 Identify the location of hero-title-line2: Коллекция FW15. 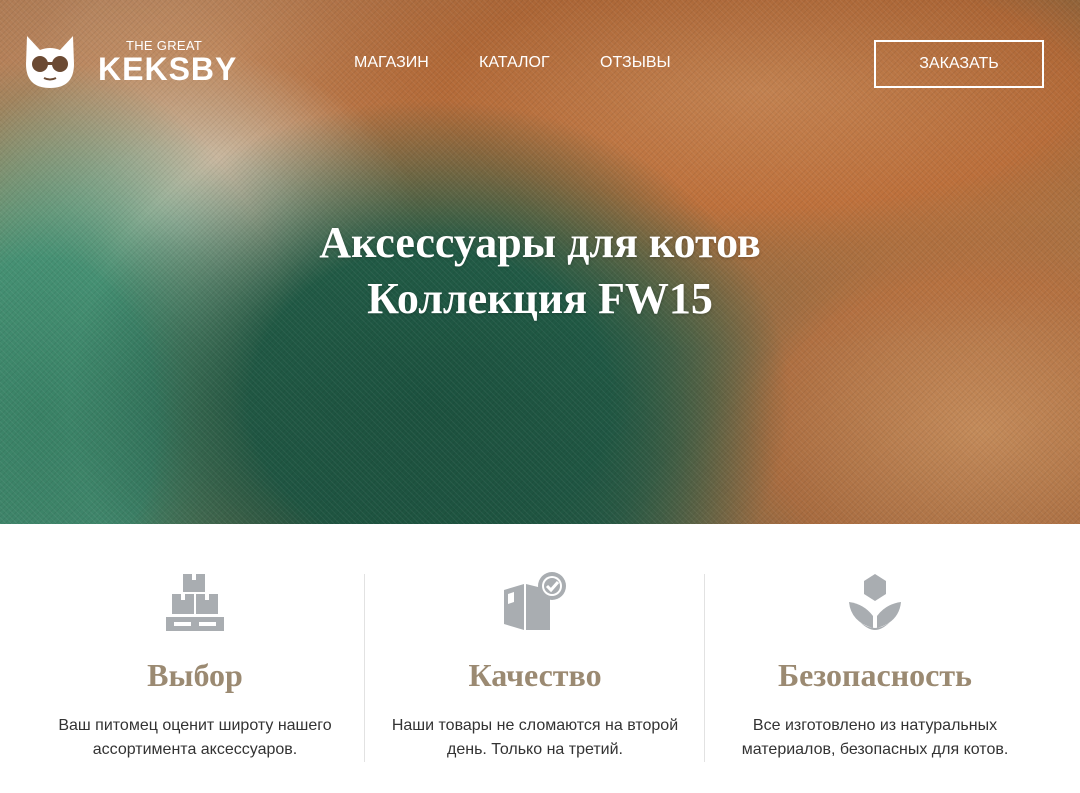
(540, 298).